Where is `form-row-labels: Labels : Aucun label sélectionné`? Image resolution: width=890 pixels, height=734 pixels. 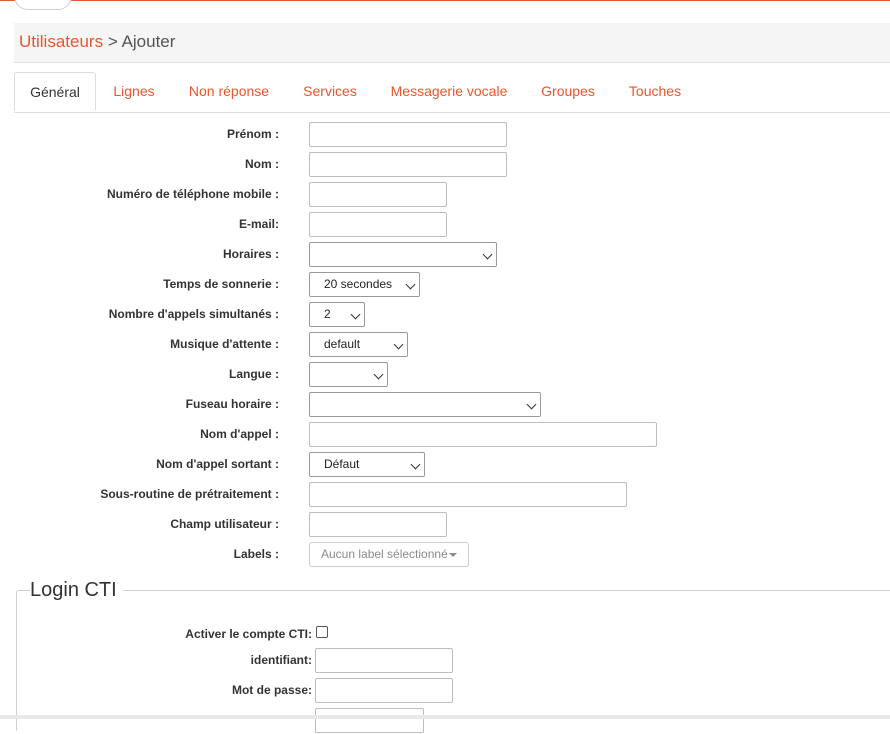
form-row-labels: Labels : Aucun label sélectionné is located at coordinates (445, 555).